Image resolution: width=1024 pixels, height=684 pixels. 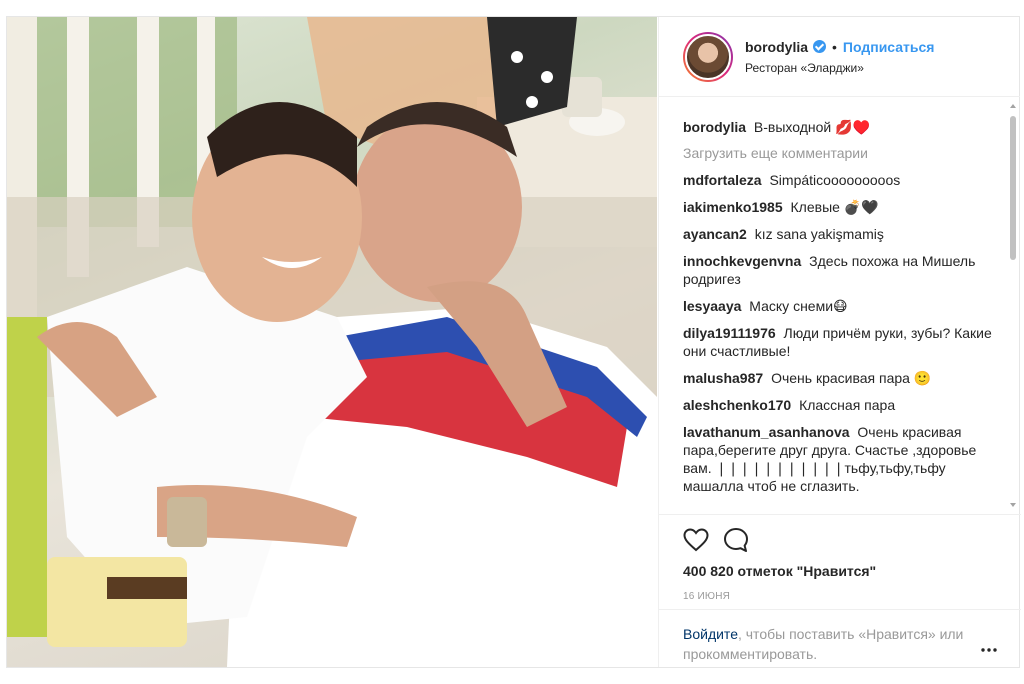 What do you see at coordinates (840, 558) in the screenshot?
I see `post-actions: 400 820 отметок "Нравится" 16 ИЮНЯ` at bounding box center [840, 558].